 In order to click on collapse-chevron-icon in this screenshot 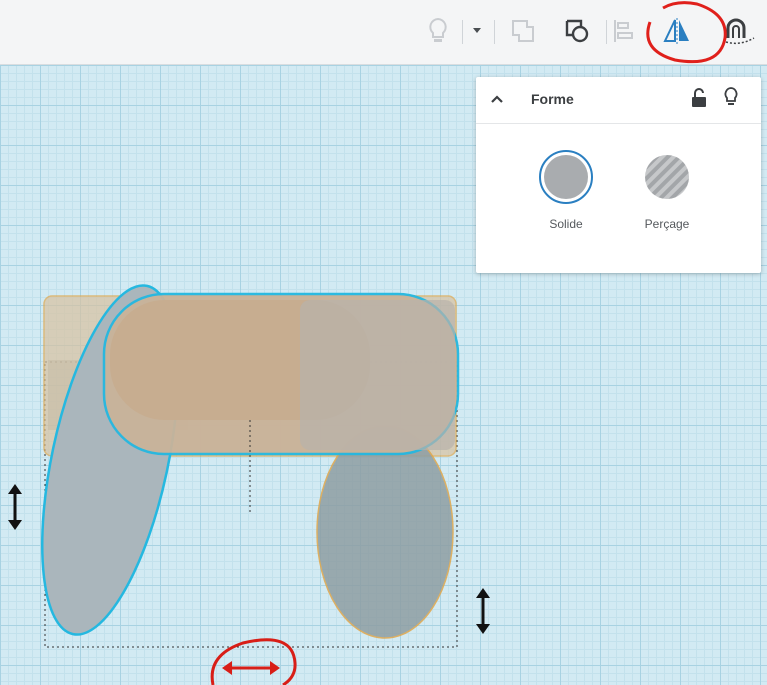, I will do `click(497, 100)`.